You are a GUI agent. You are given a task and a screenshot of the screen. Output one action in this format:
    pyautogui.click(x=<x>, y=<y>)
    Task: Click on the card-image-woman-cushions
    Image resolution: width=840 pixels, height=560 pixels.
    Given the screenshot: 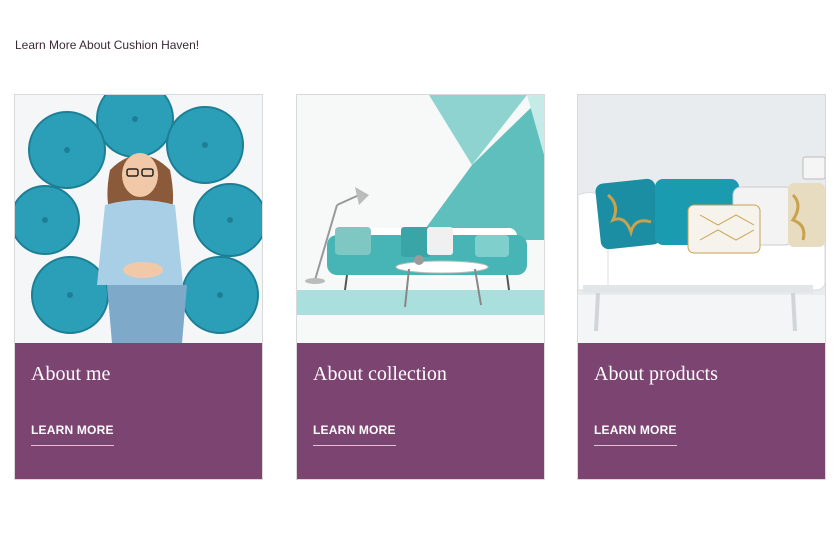 What is the action you would take?
    pyautogui.click(x=138, y=219)
    